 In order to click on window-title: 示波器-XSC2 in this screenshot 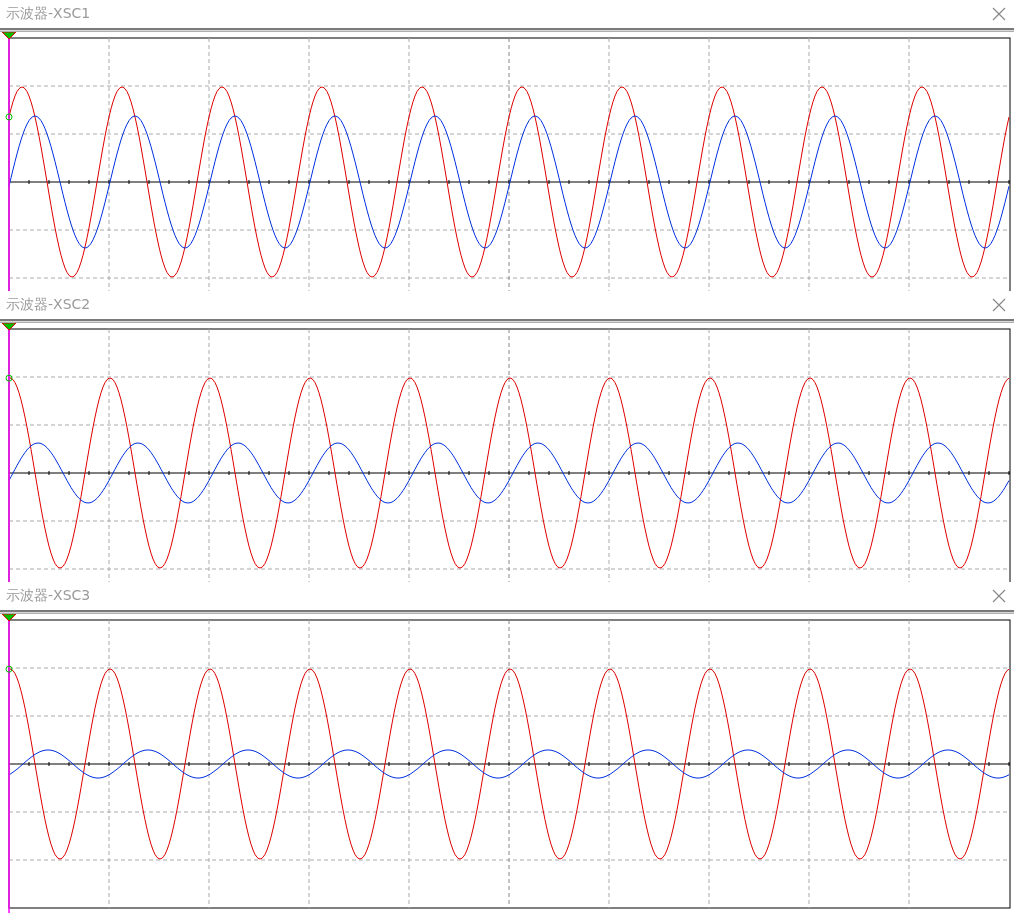, I will do `click(48, 305)`.